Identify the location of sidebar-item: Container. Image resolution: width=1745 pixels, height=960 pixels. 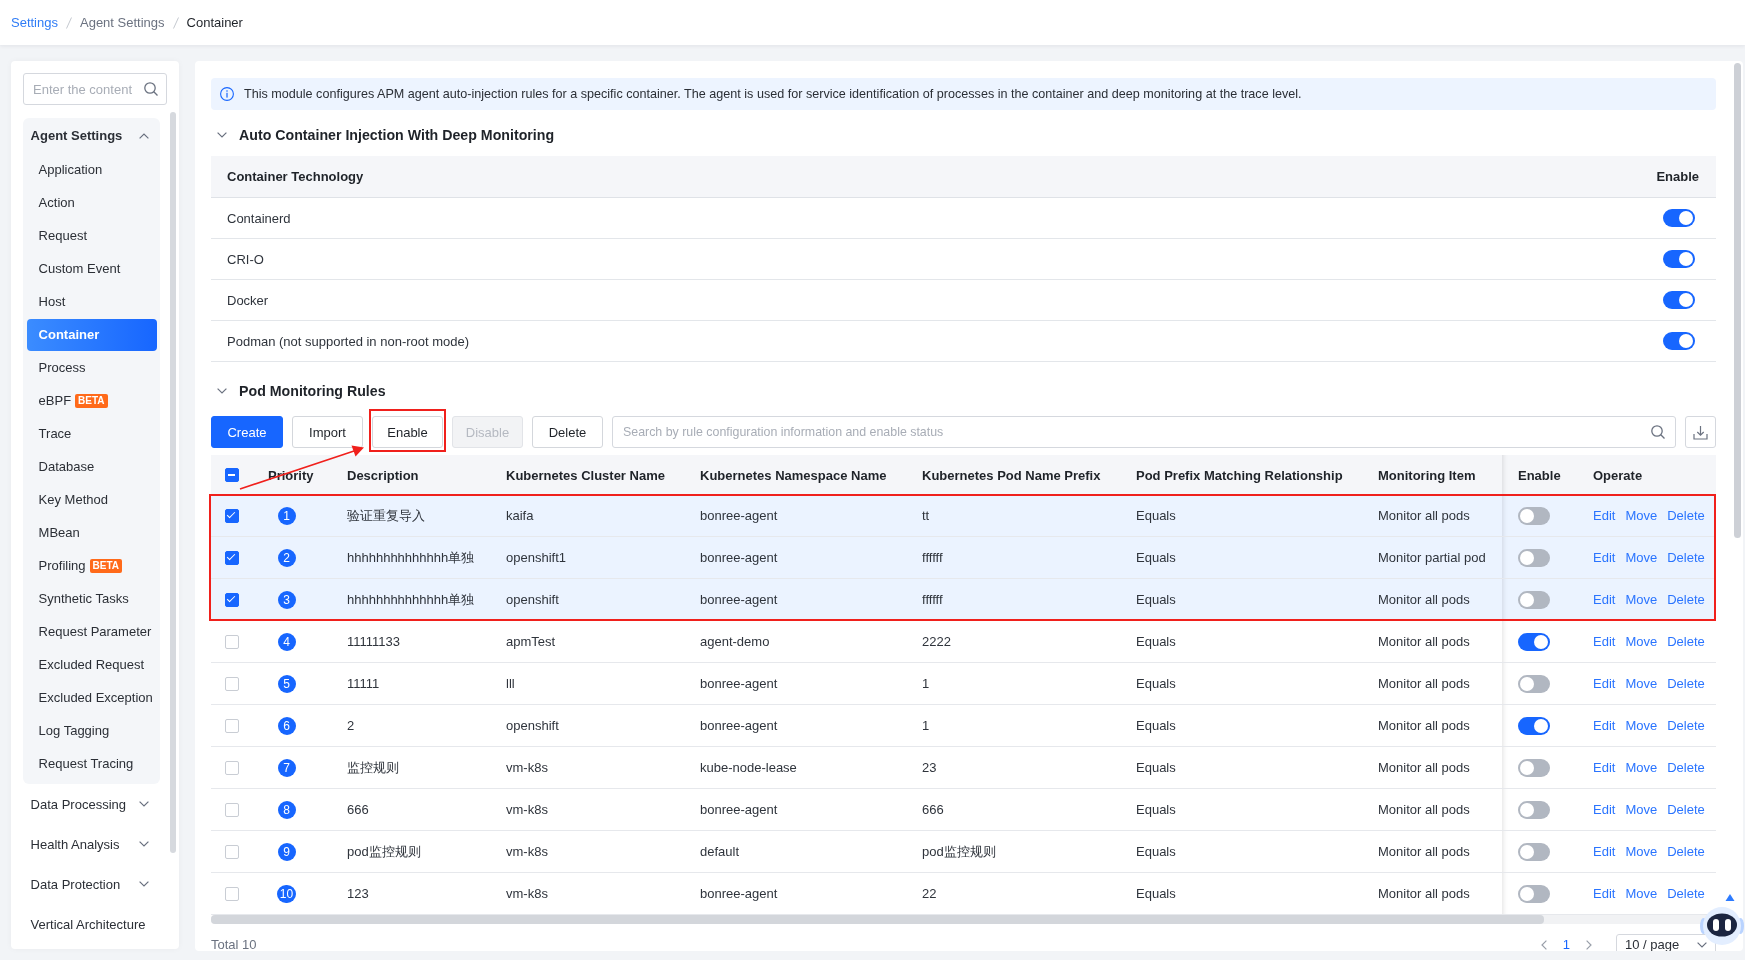
(92, 334).